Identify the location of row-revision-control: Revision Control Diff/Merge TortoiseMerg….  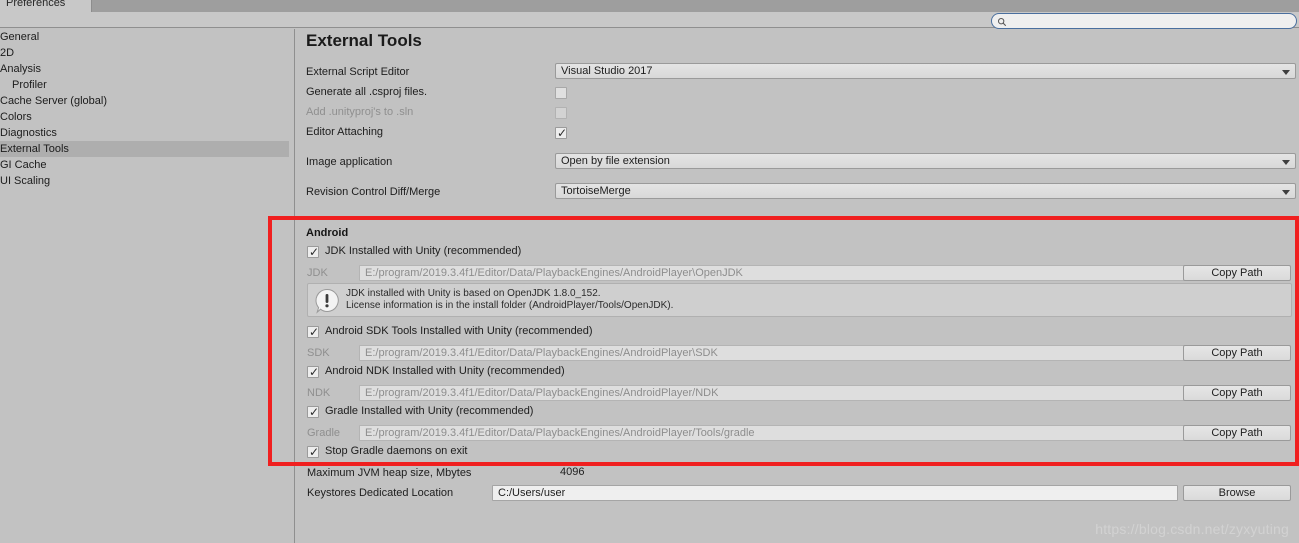
(797, 193).